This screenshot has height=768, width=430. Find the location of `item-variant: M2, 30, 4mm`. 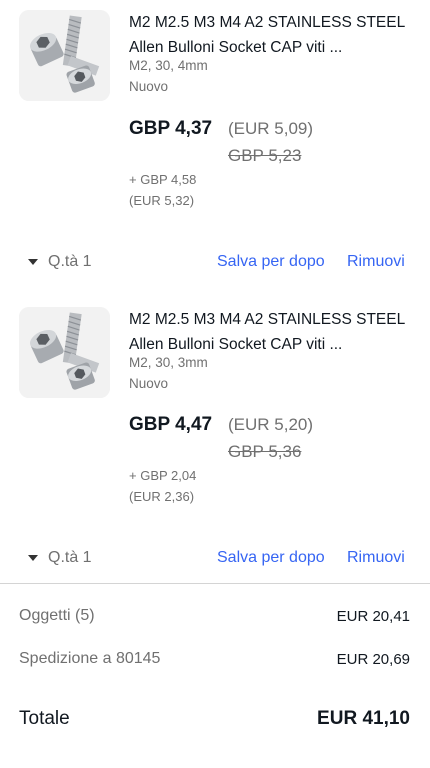

item-variant: M2, 30, 4mm is located at coordinates (168, 65).